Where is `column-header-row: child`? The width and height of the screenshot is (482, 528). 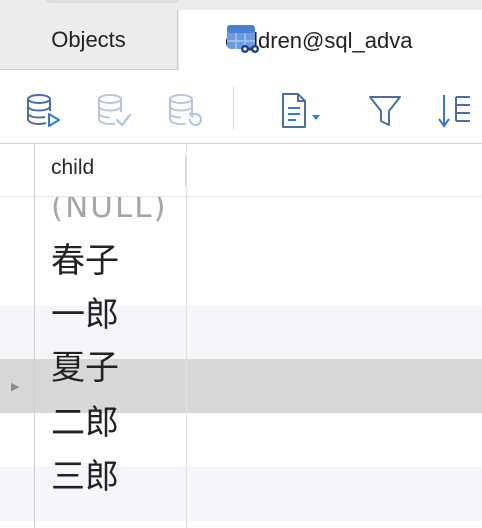 column-header-row: child is located at coordinates (241, 170).